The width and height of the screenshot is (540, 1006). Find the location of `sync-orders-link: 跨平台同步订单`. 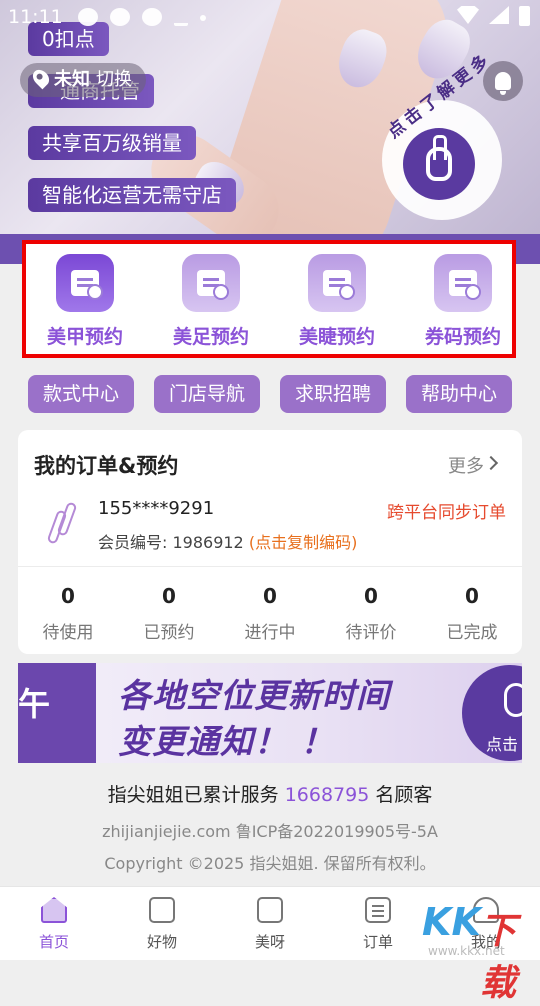

sync-orders-link: 跨平台同步订单 is located at coordinates (446, 510).